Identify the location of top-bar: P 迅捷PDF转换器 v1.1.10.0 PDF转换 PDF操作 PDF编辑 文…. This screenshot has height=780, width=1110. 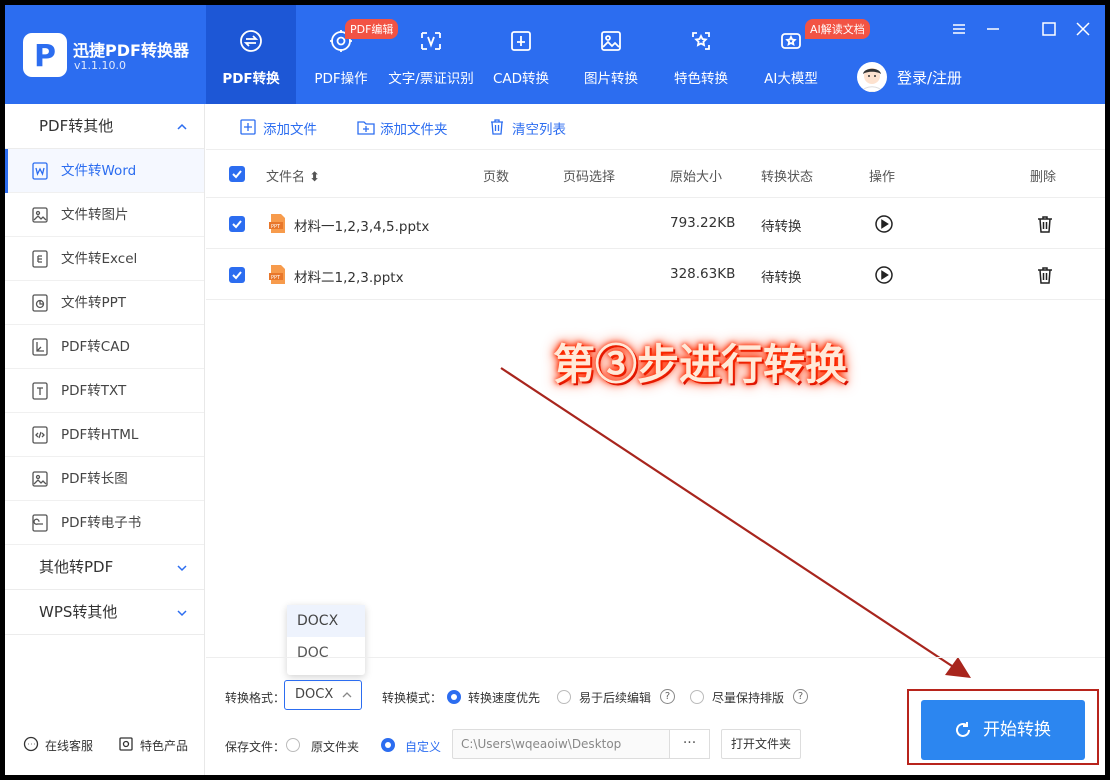
(555, 54).